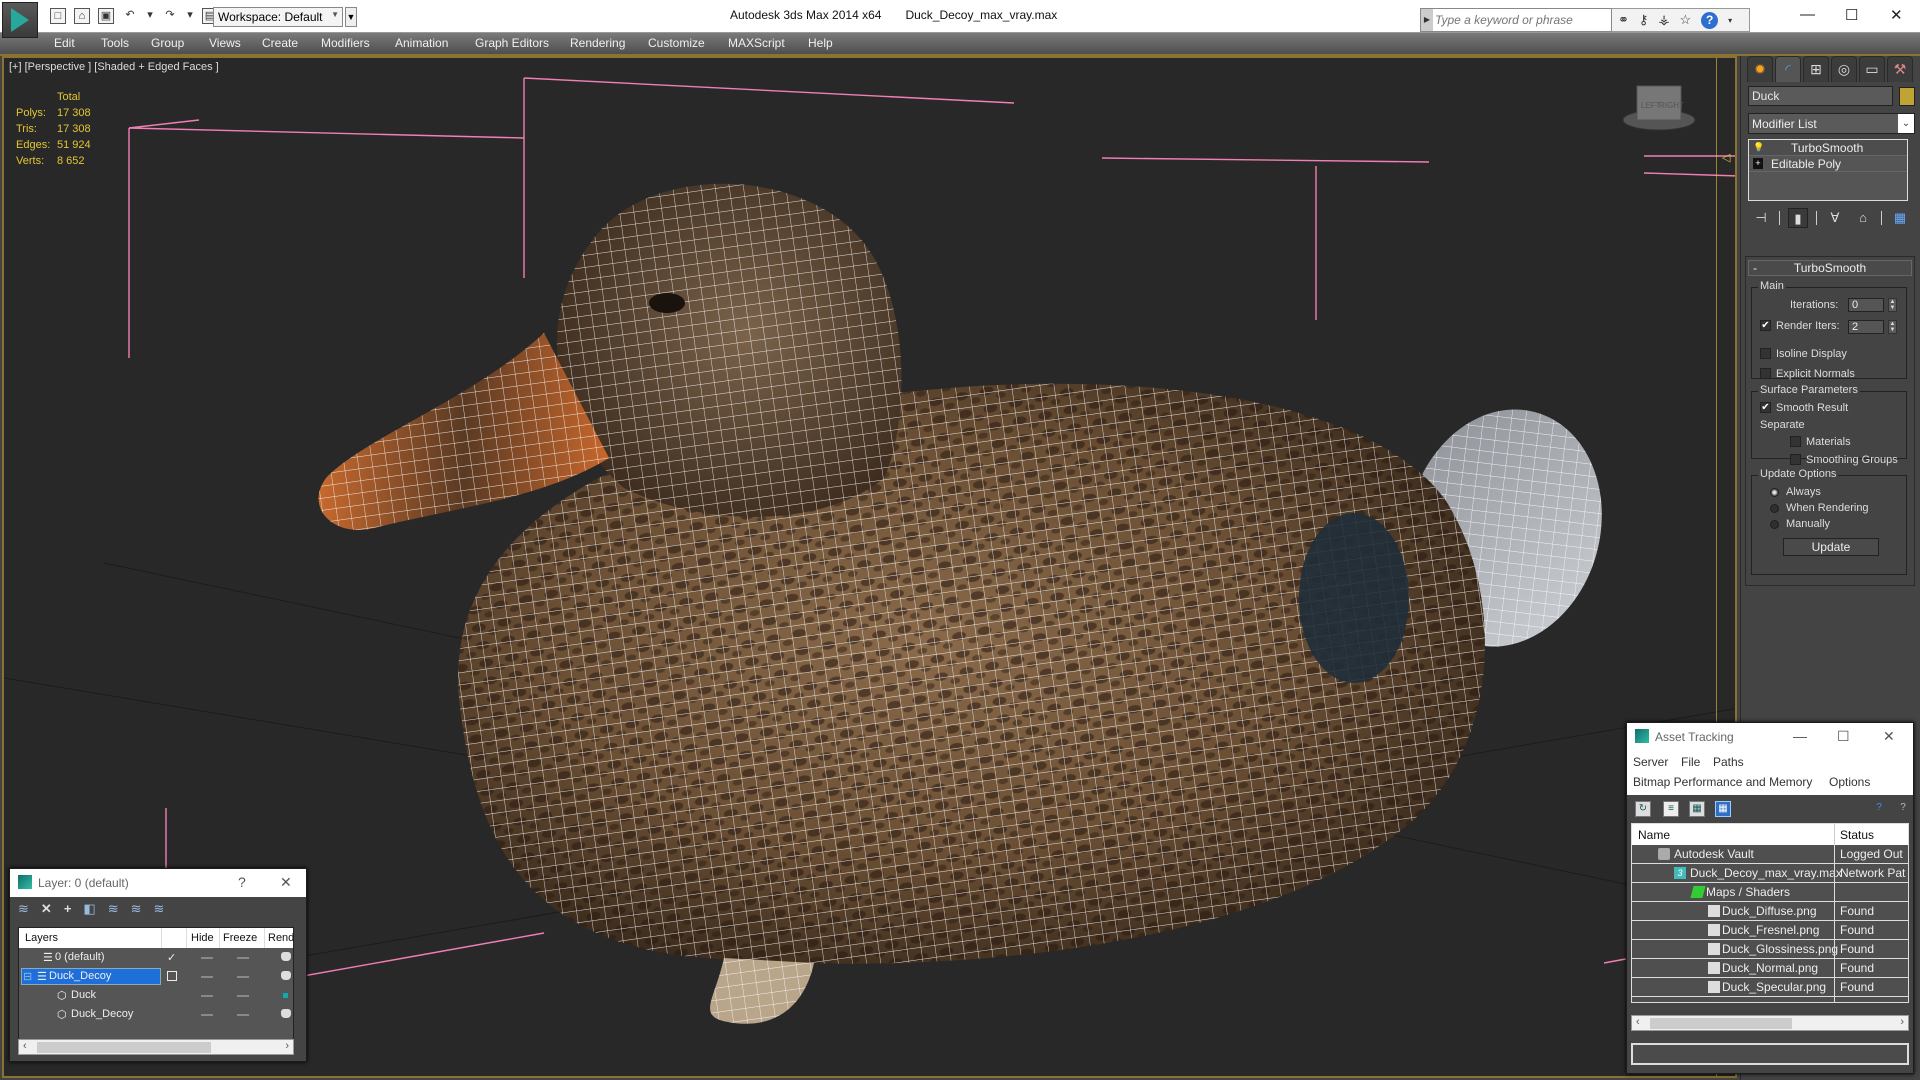  What do you see at coordinates (156, 1014) in the screenshot?
I see `layer-row: ⬡ Duck_Decoy` at bounding box center [156, 1014].